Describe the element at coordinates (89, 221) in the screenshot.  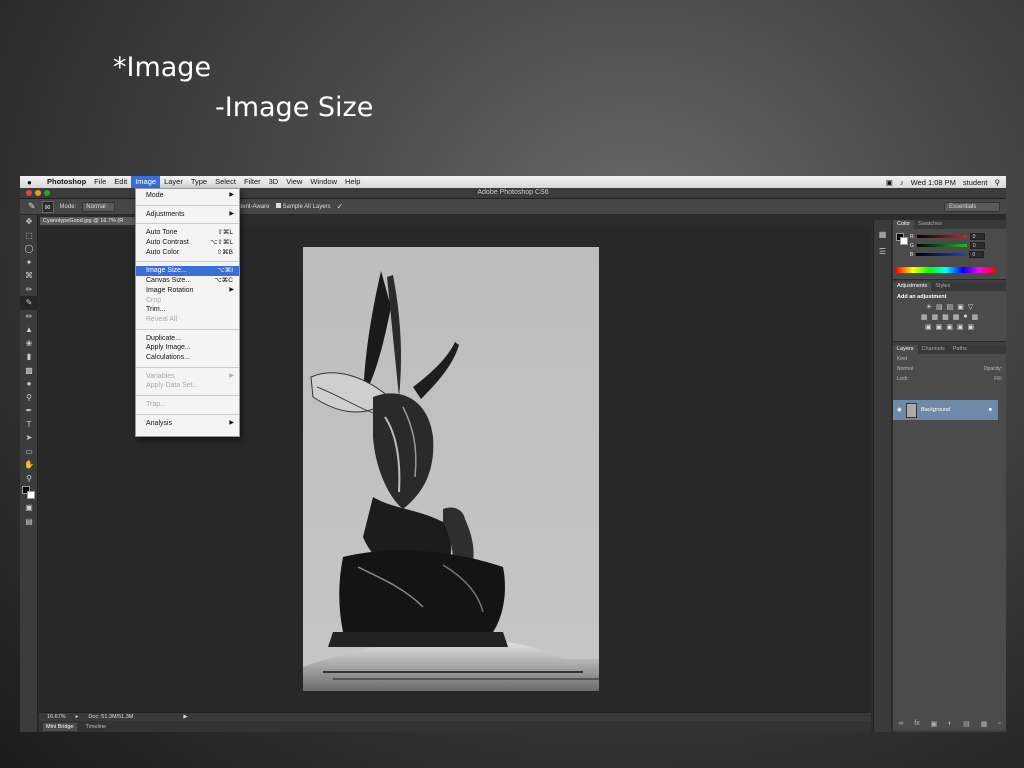
I see `document-tab: CyanotypeGood.jpg @ 16.7% (R` at that location.